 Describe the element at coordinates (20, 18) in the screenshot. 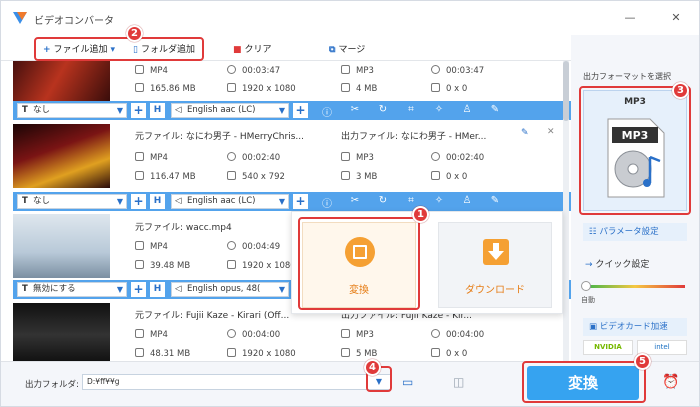

I see `app-logo-icon` at that location.